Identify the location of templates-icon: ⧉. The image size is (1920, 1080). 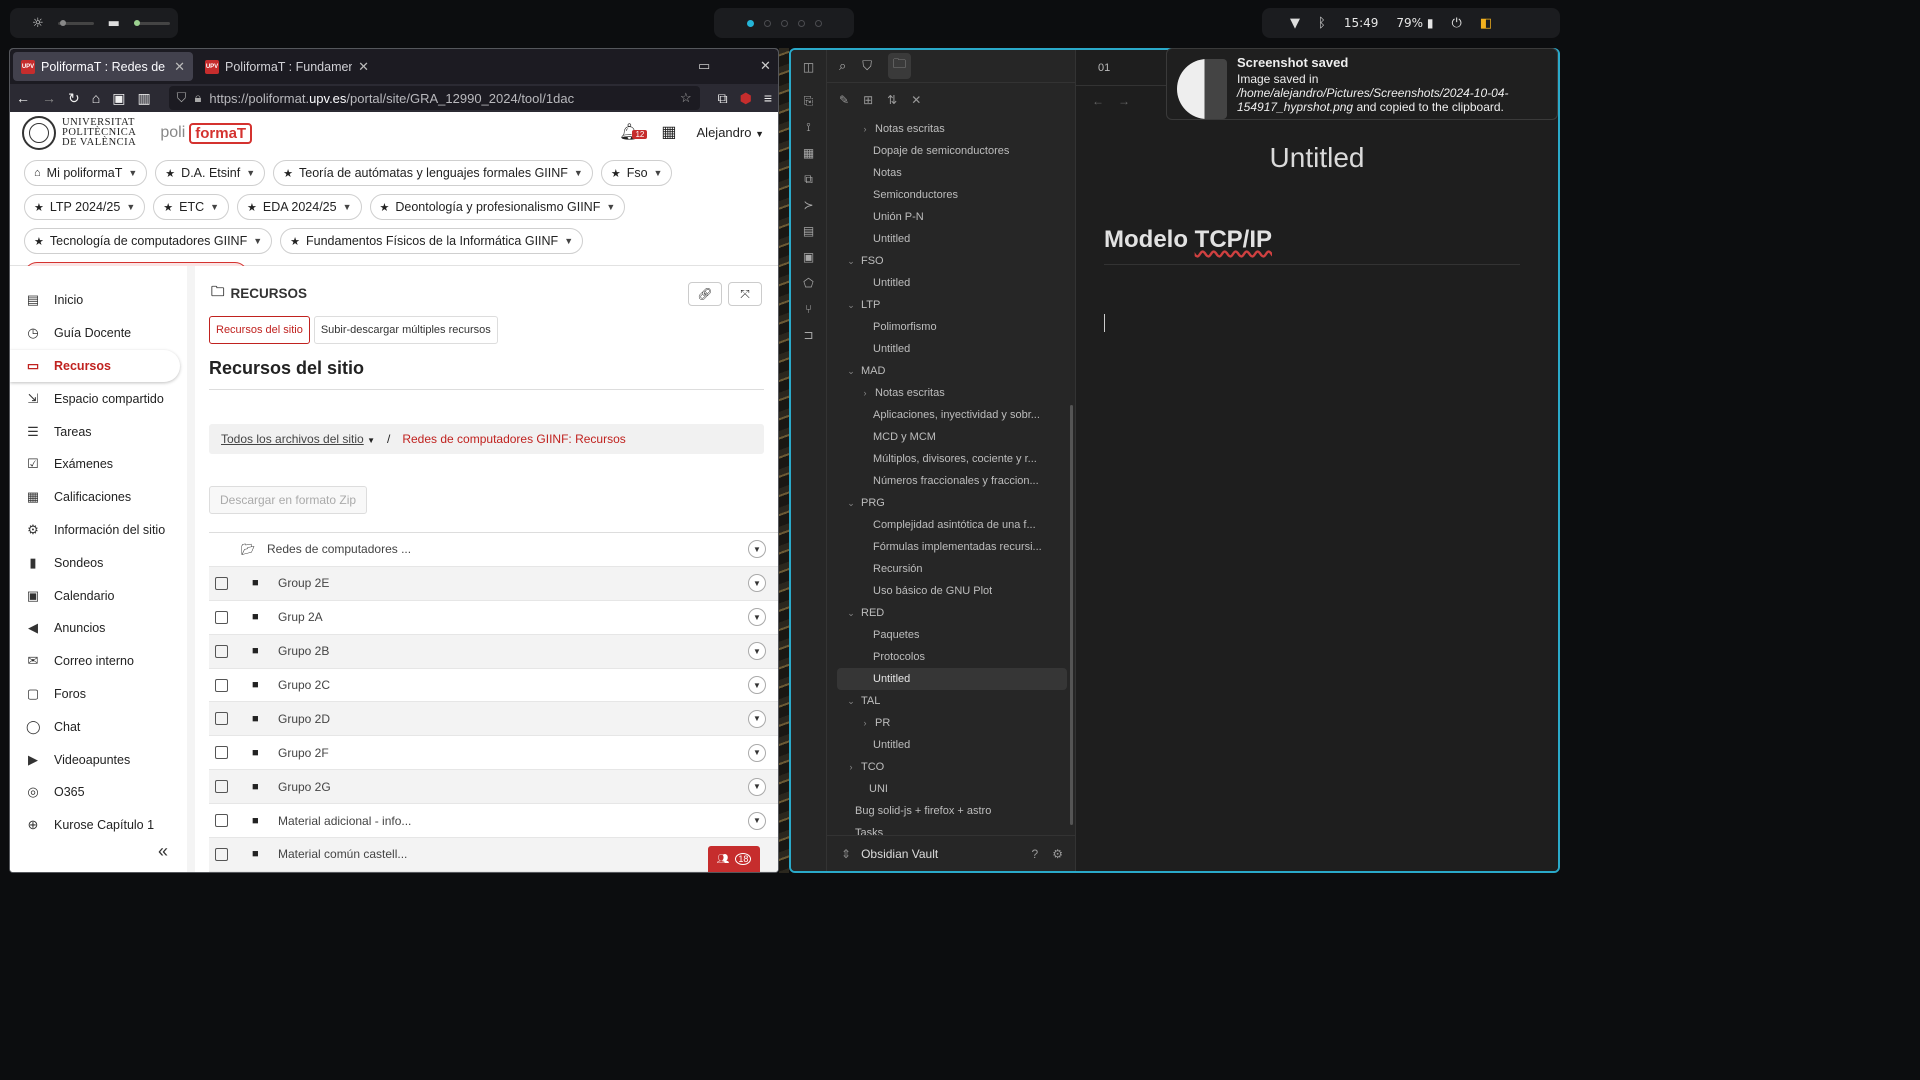
(808, 179).